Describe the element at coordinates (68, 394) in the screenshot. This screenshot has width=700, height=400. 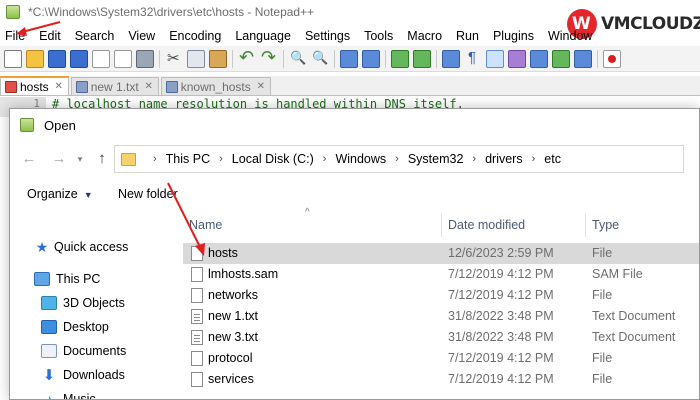
I see `nav-music: ♪ Music` at that location.